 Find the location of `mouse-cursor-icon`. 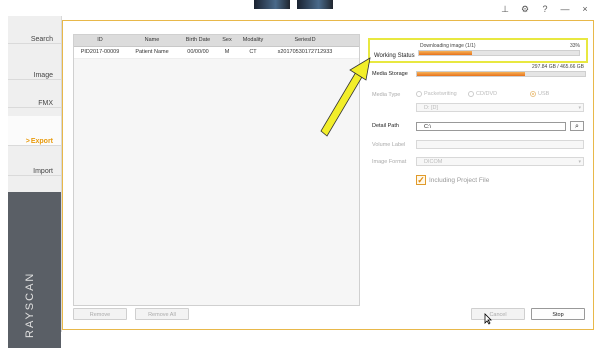

mouse-cursor-icon is located at coordinates (488, 319).